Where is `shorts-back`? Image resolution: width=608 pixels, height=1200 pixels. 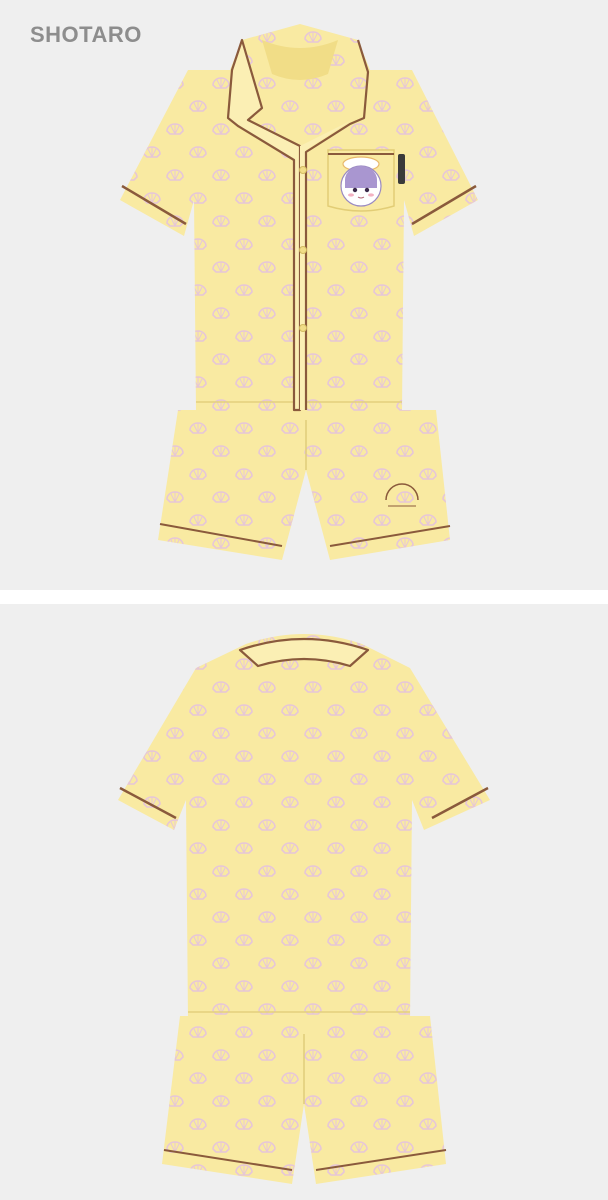 shorts-back is located at coordinates (304, 1100).